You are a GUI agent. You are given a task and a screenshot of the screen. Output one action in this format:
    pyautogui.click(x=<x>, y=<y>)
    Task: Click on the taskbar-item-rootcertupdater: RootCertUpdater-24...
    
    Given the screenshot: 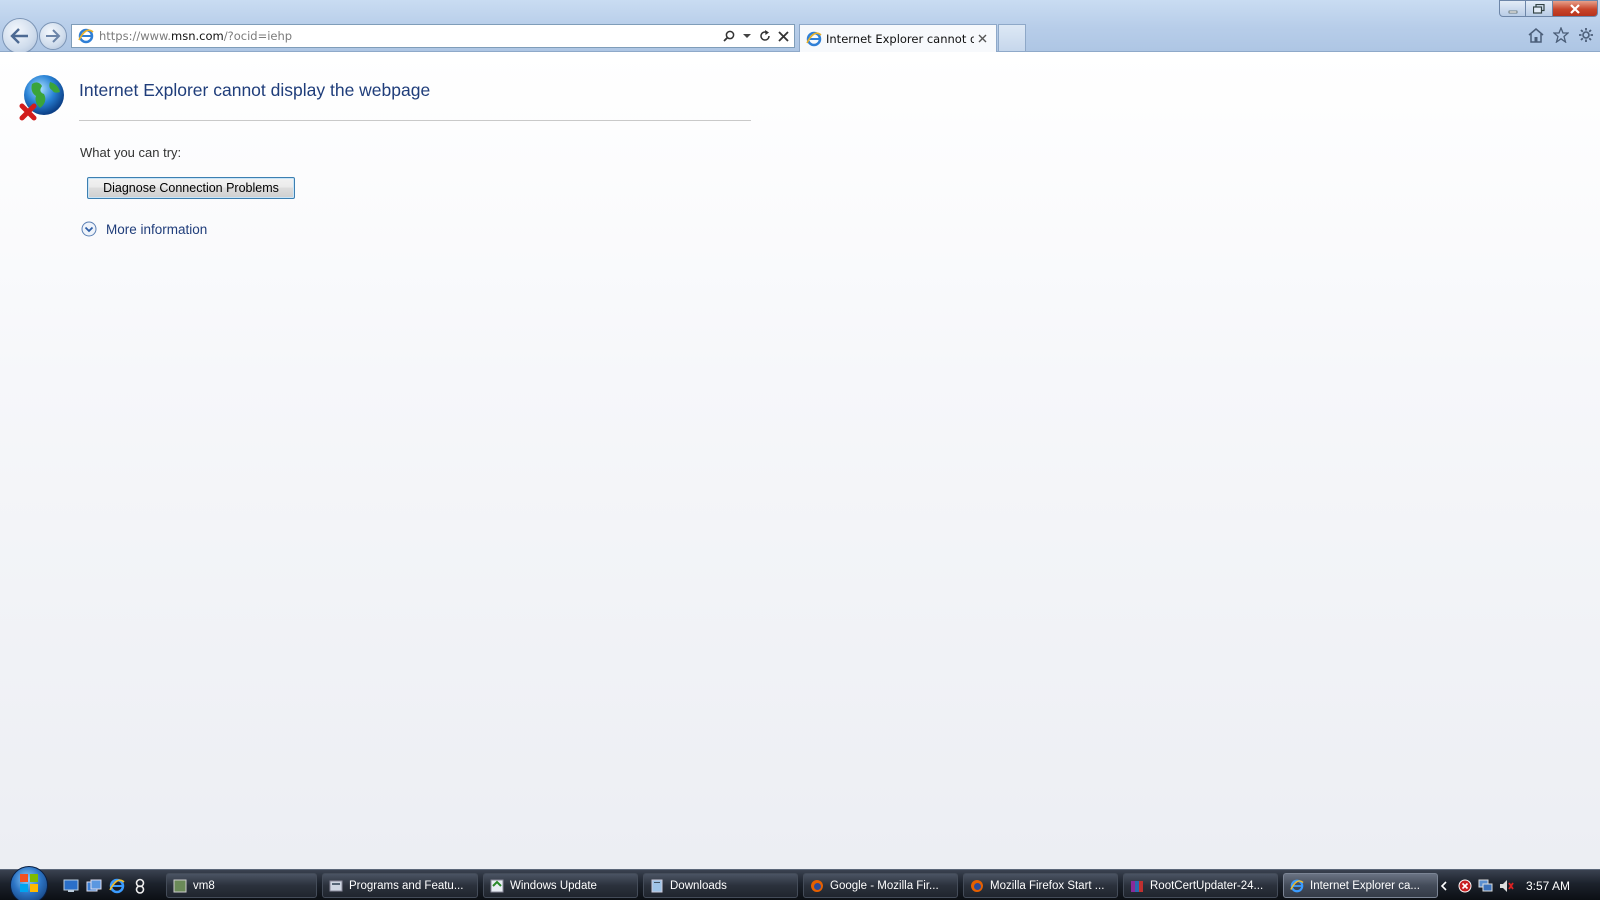 What is the action you would take?
    pyautogui.click(x=1200, y=885)
    